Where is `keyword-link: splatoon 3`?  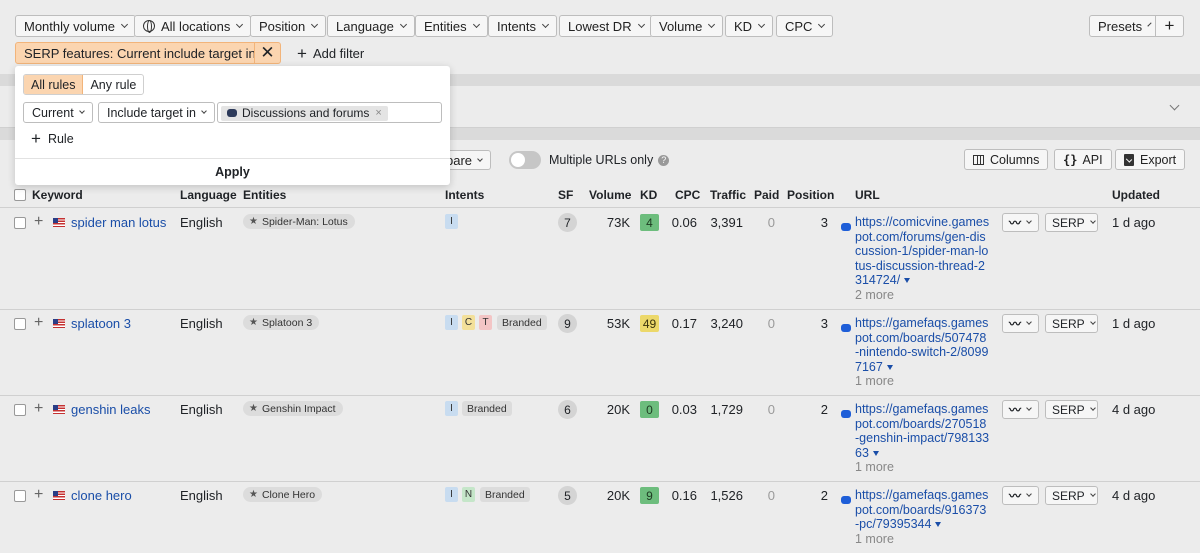 keyword-link: splatoon 3 is located at coordinates (101, 323).